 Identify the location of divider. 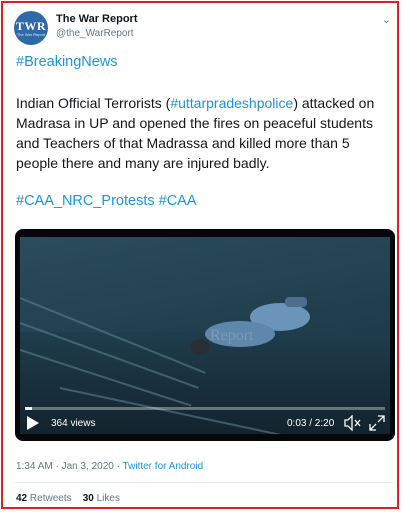
(204, 482).